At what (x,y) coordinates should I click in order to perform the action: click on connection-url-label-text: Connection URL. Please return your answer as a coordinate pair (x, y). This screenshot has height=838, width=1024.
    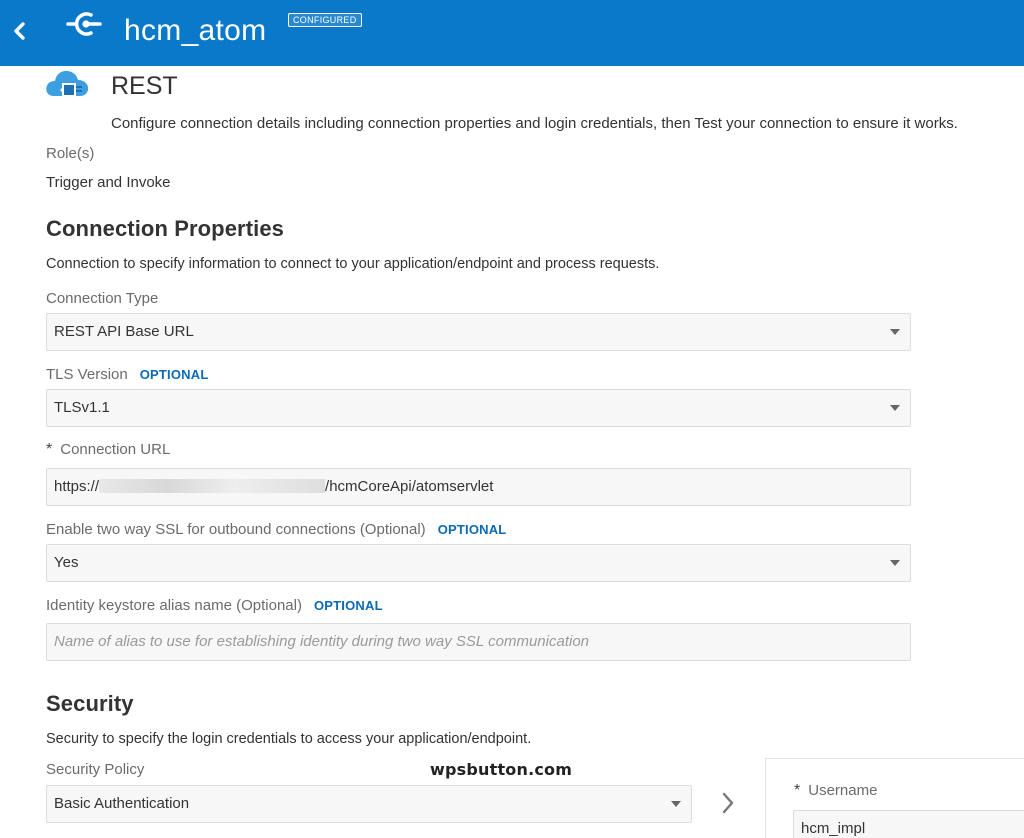
    Looking at the image, I should click on (115, 449).